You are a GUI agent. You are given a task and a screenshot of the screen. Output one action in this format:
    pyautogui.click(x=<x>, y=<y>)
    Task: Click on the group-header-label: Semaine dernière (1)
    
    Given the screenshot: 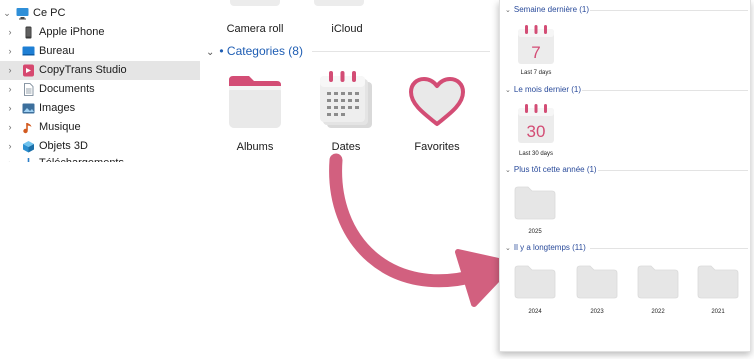 What is the action you would take?
    pyautogui.click(x=551, y=9)
    